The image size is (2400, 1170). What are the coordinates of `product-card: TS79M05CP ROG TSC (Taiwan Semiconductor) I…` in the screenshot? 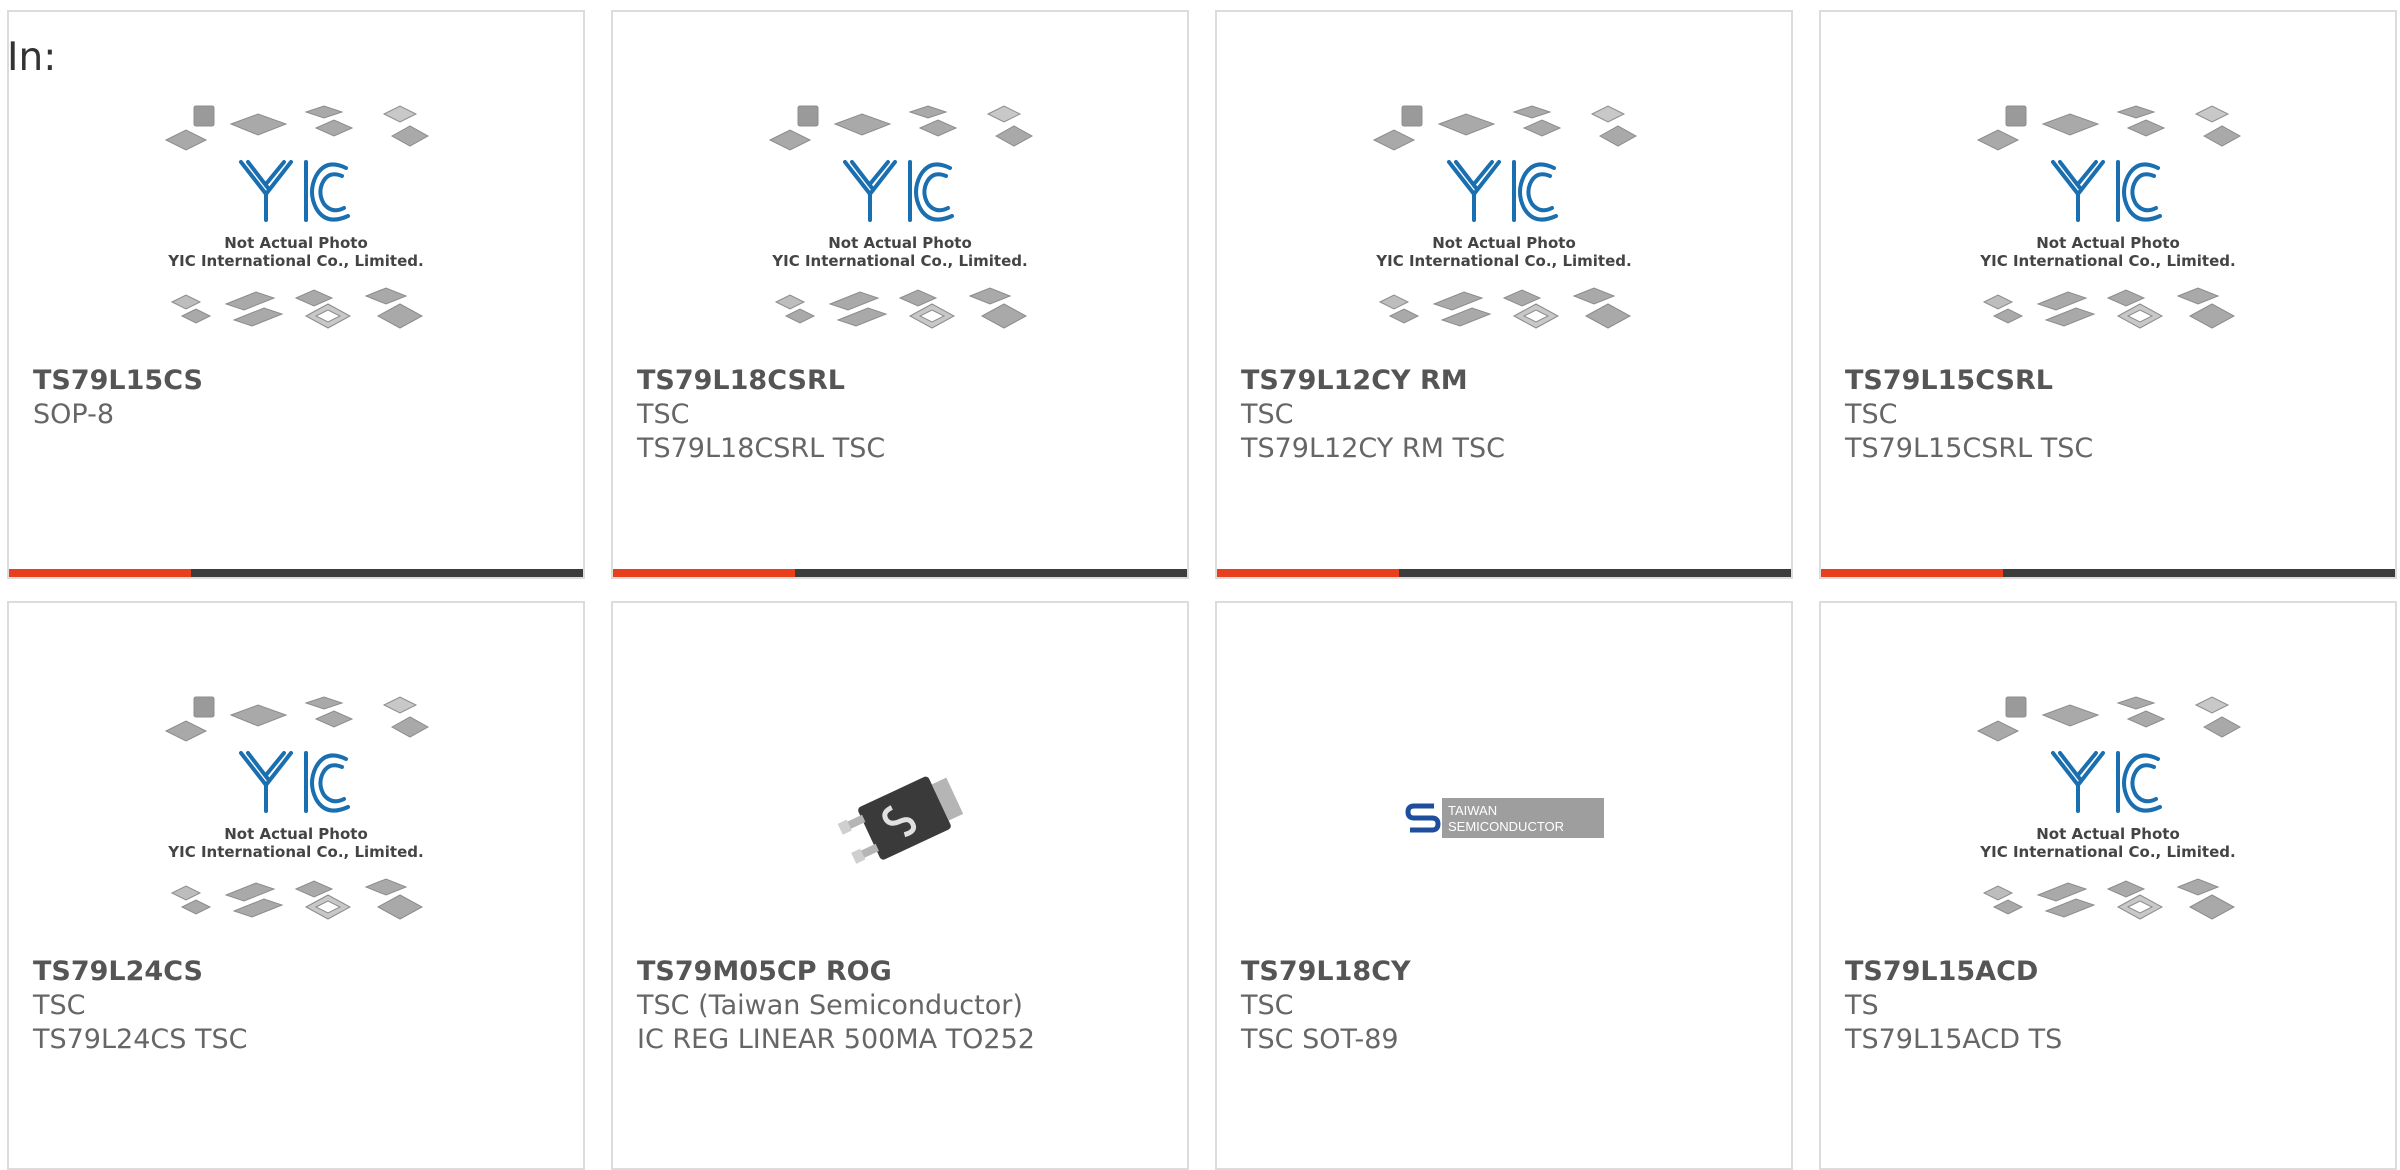 It's located at (900, 885).